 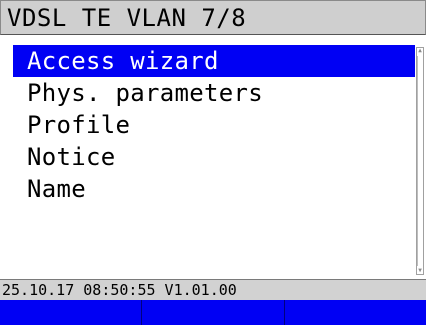 I want to click on menu-item-access-wizard: Access wizard, so click(x=214, y=61).